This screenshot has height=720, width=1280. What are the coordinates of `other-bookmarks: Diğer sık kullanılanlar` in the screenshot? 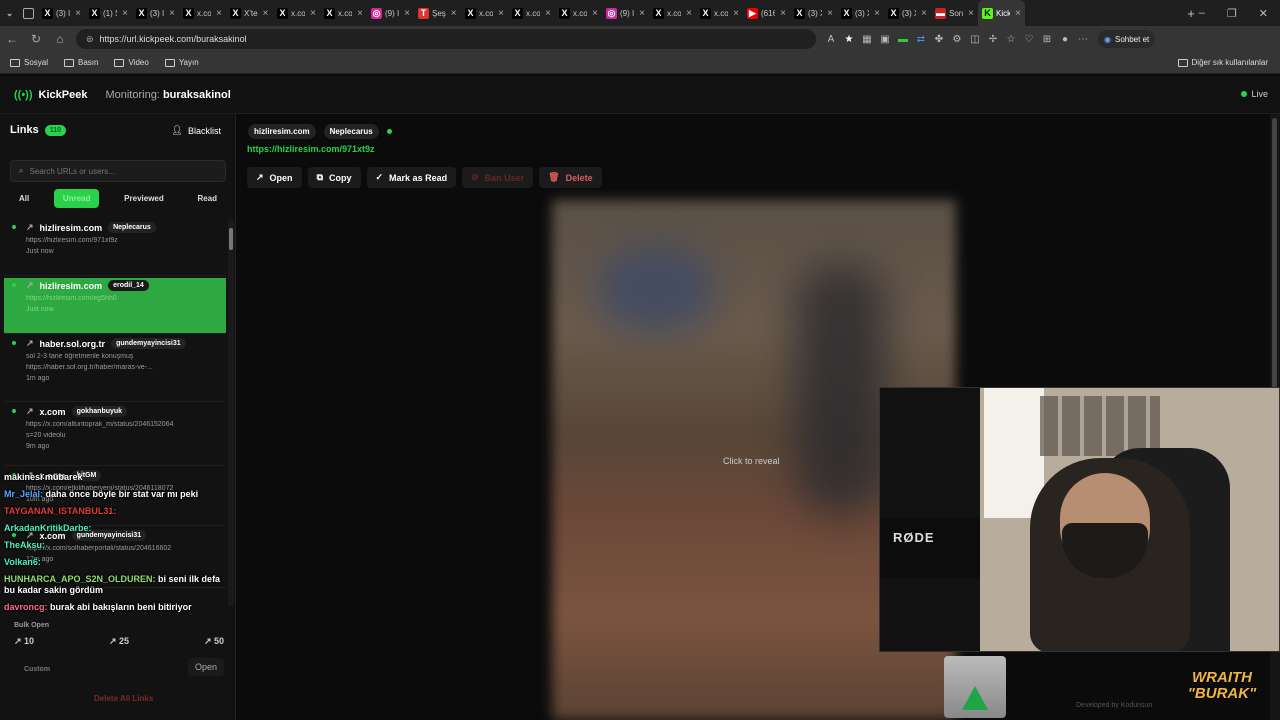 It's located at (1222, 62).